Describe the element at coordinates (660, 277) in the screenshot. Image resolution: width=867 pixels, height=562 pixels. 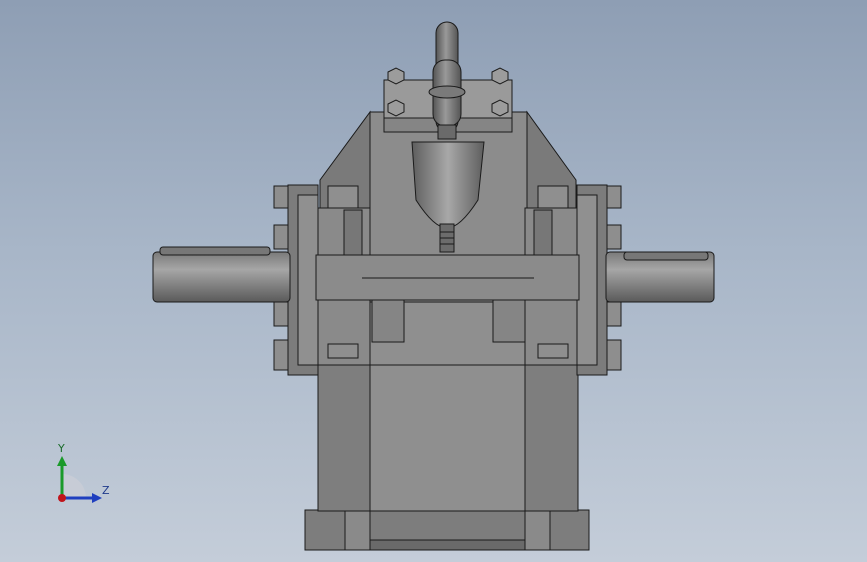
I see `output-shaft-right` at that location.